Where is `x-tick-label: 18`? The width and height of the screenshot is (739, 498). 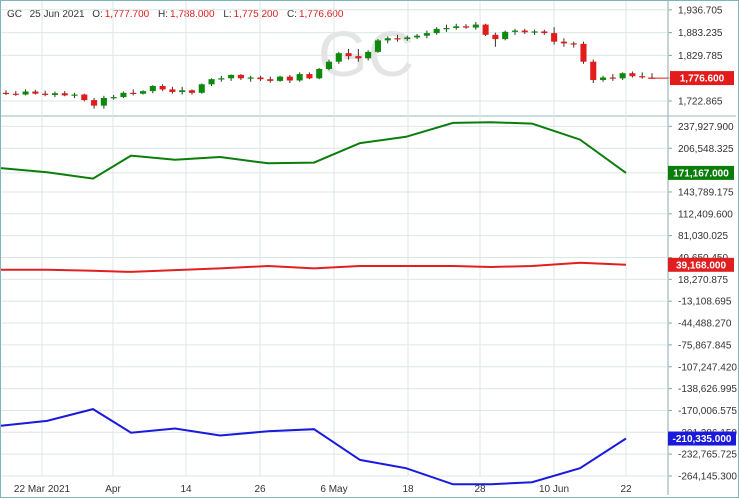 x-tick-label: 18 is located at coordinates (408, 489).